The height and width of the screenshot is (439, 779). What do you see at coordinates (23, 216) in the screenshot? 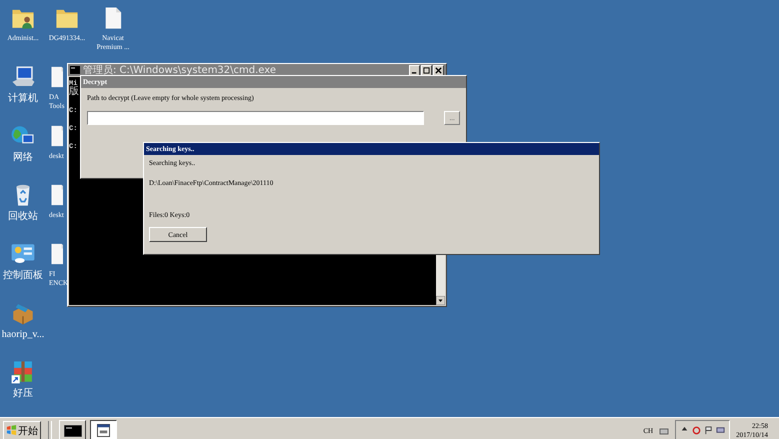
I see `icon-label: 回收站` at bounding box center [23, 216].